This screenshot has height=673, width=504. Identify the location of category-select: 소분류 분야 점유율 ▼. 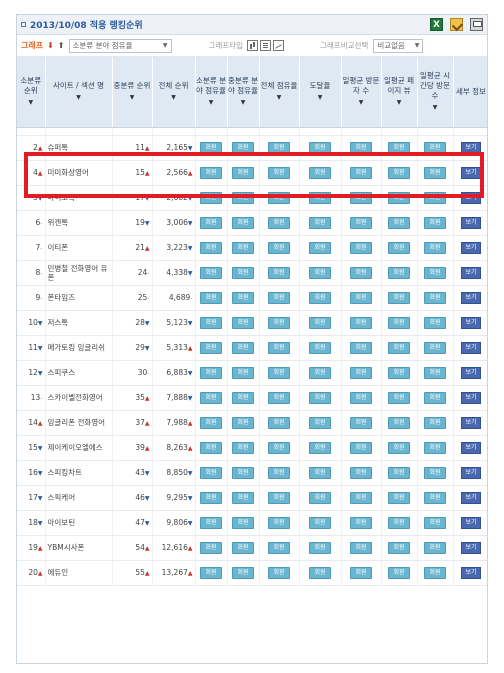
(120, 45).